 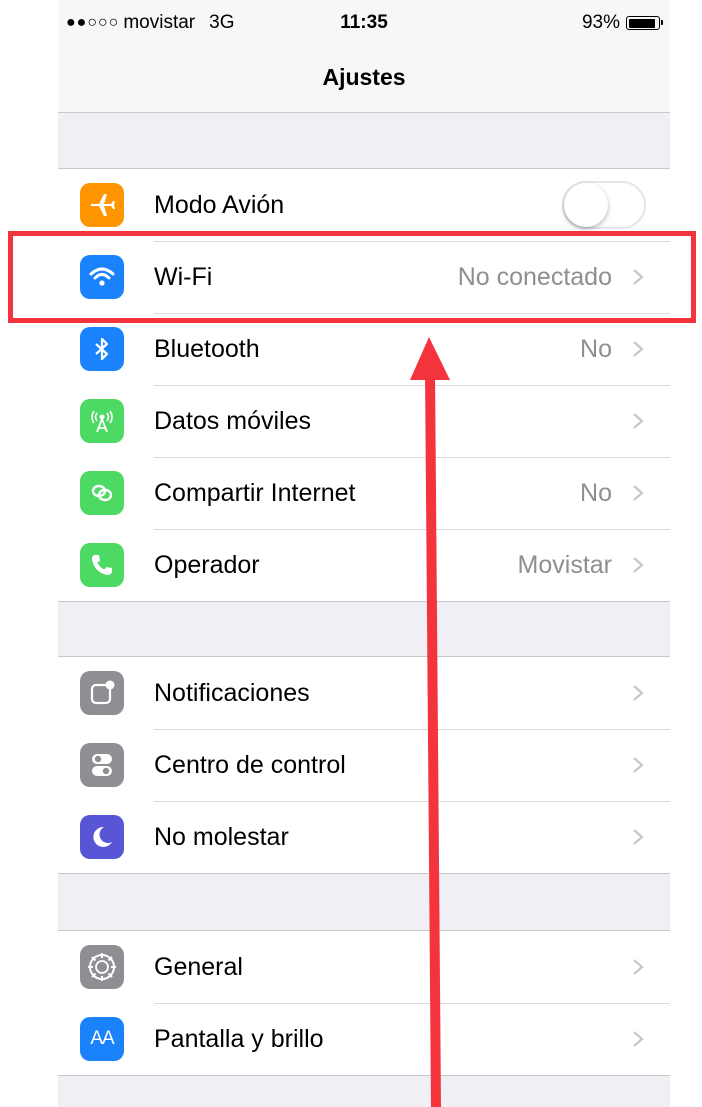 I want to click on arrow-head, so click(x=430, y=358).